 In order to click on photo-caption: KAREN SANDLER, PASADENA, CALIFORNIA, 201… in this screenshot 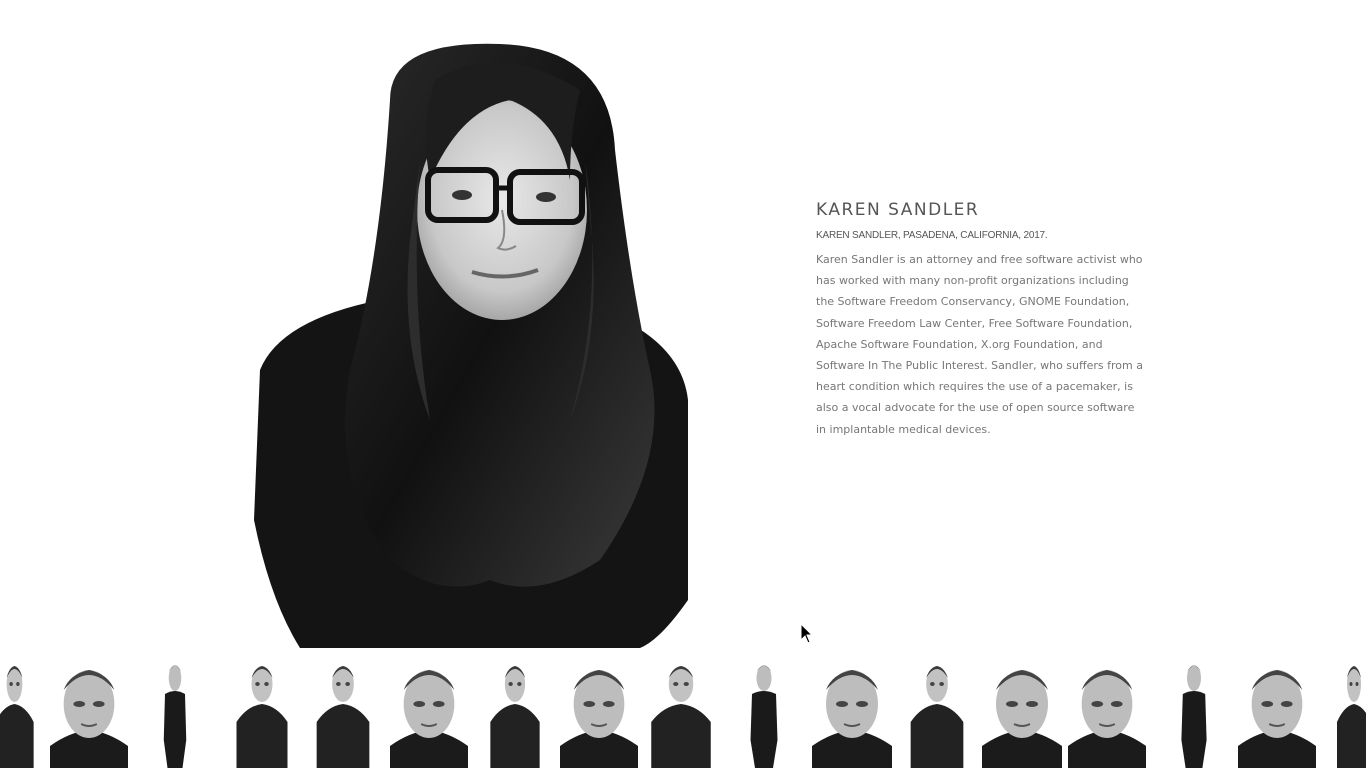, I will do `click(932, 235)`.